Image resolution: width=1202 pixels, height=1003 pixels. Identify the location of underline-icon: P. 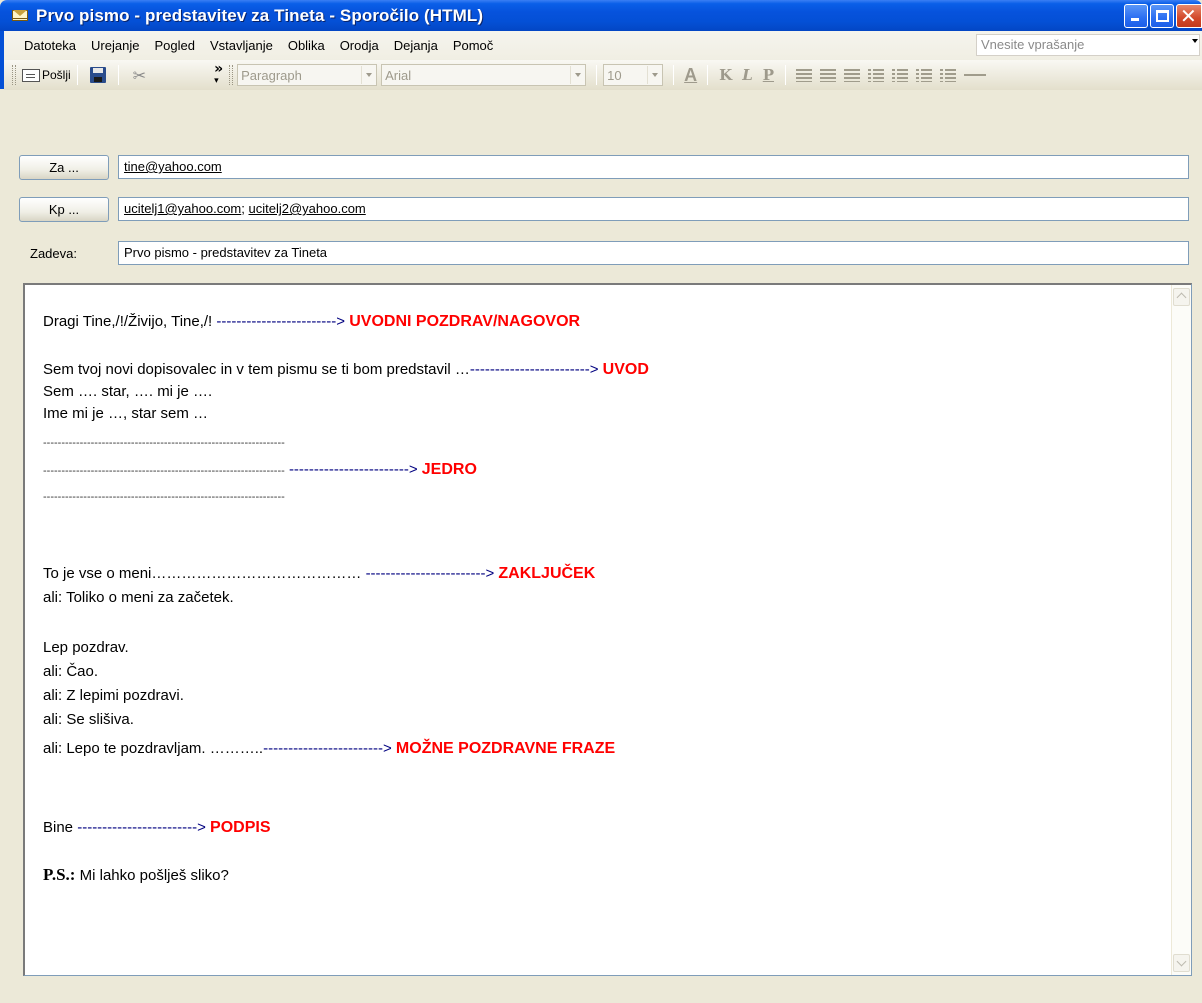
(768, 75).